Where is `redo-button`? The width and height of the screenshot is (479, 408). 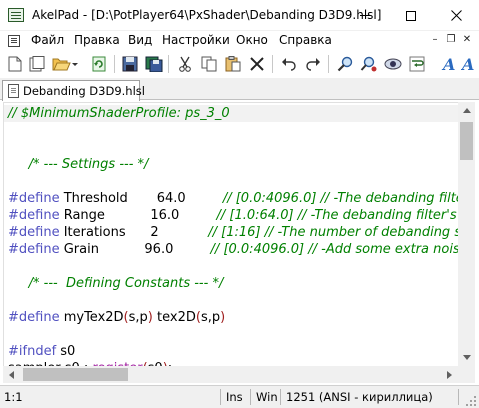
redo-button is located at coordinates (313, 64).